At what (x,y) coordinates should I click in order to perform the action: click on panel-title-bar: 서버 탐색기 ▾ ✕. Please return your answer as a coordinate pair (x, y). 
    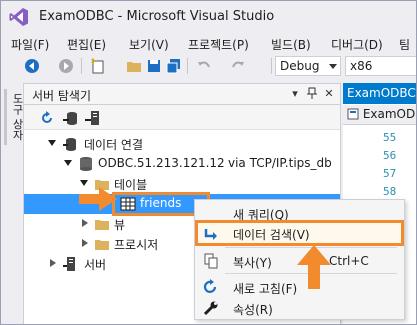
    Looking at the image, I should click on (182, 94).